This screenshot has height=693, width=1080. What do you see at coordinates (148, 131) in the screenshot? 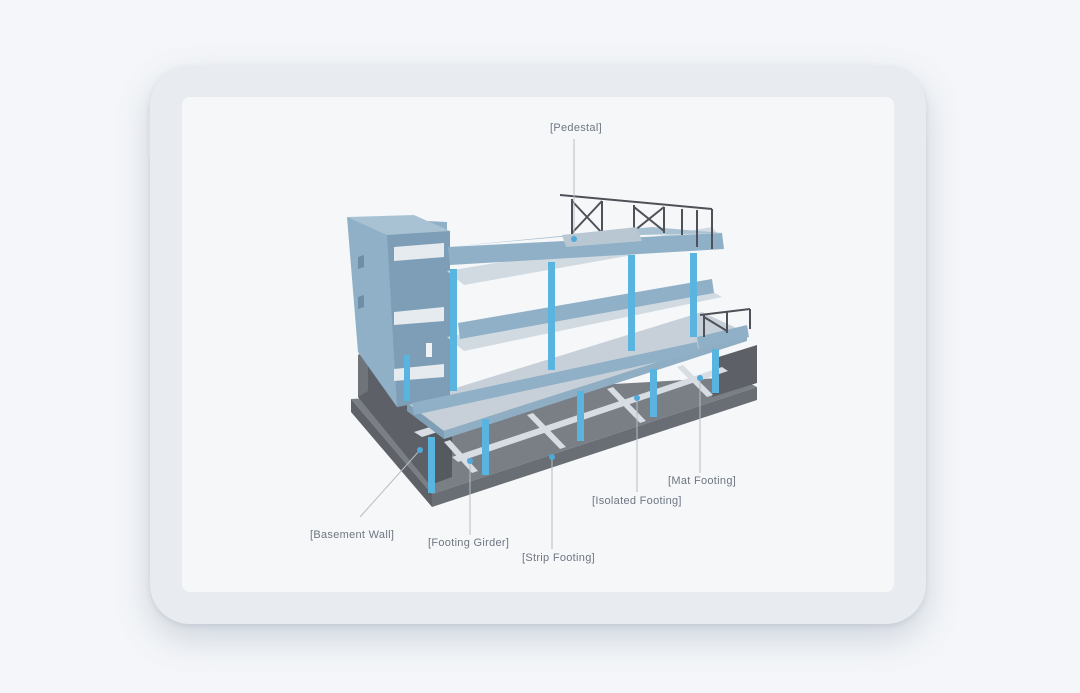
I see `tablet-side-button` at bounding box center [148, 131].